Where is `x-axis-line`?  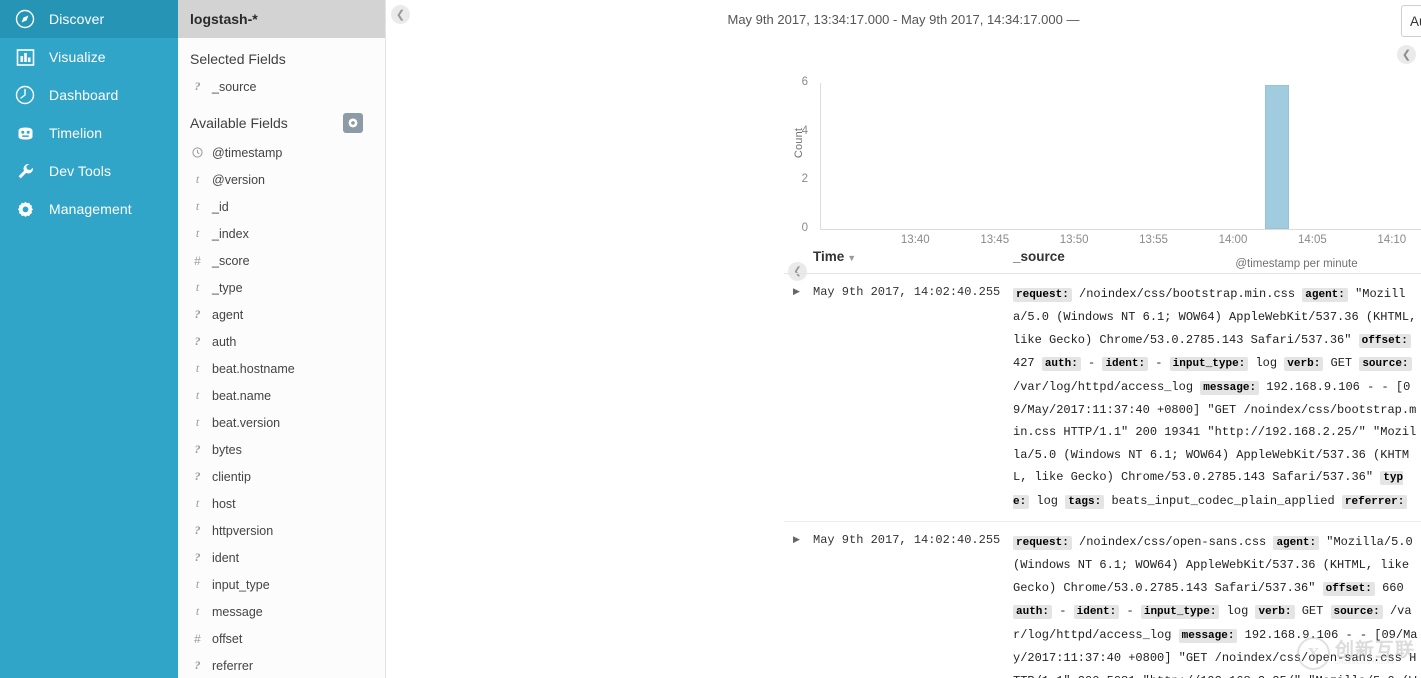 x-axis-line is located at coordinates (1120, 229).